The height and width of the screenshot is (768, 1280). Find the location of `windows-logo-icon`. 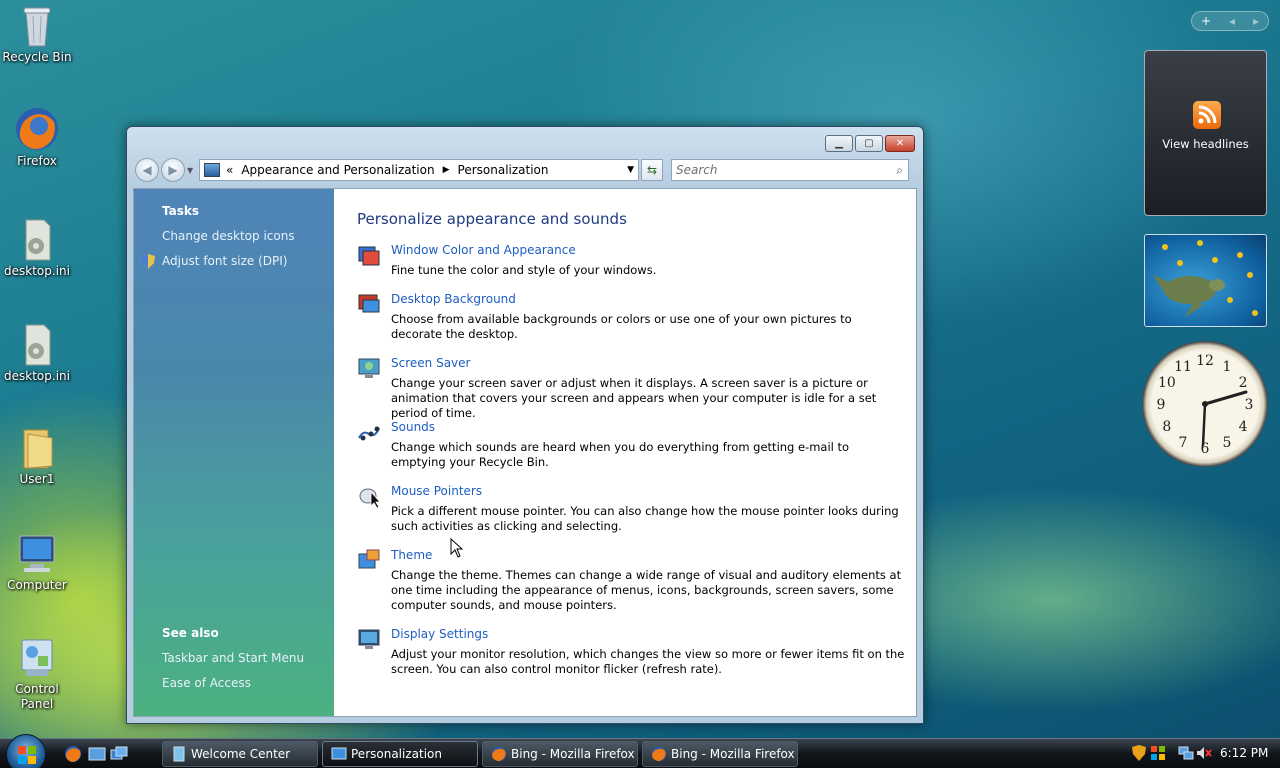

windows-logo-icon is located at coordinates (27, 755).